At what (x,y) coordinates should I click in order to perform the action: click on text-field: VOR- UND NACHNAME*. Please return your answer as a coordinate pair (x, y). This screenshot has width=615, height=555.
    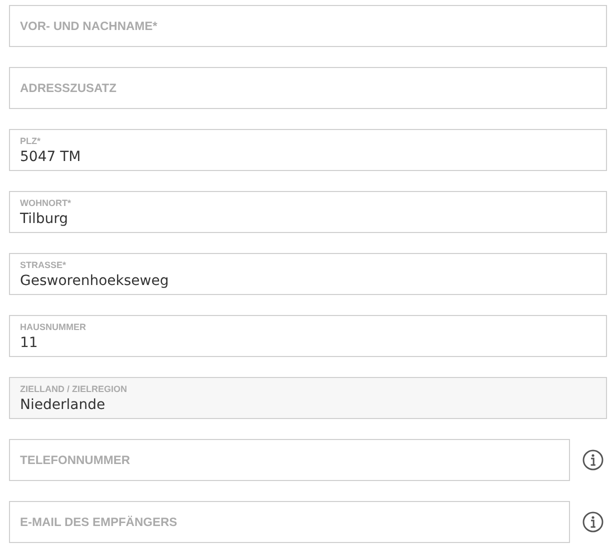
    Looking at the image, I should click on (308, 26).